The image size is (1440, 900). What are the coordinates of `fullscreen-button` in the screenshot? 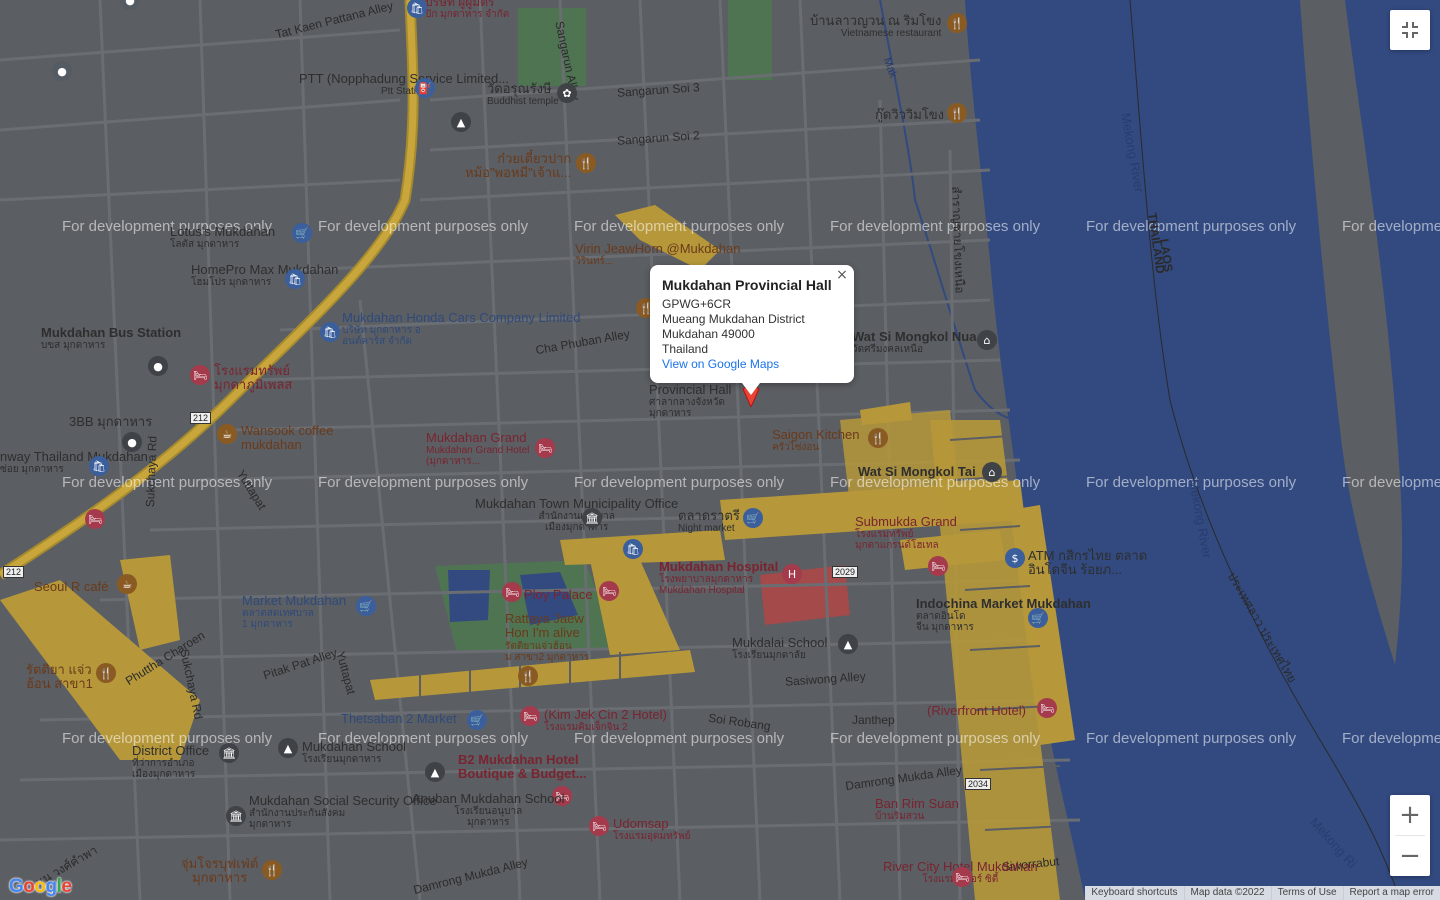 It's located at (1410, 30).